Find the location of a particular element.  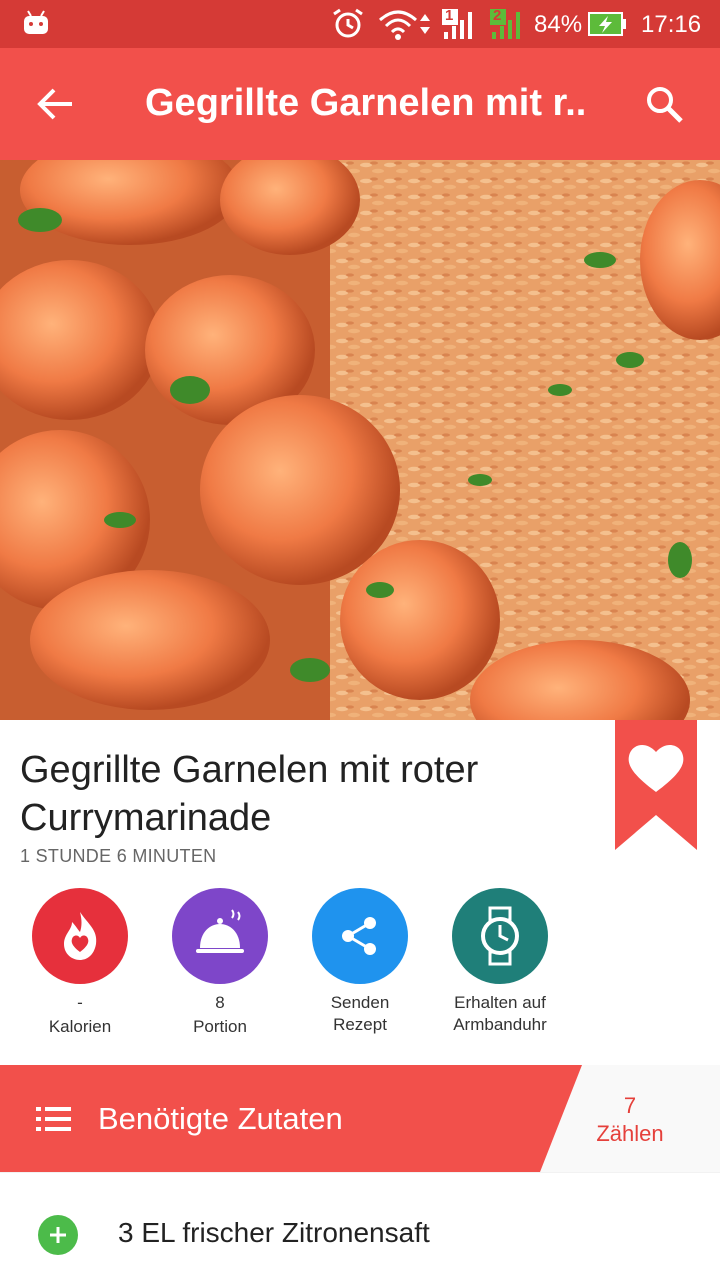

flame-heart-icon is located at coordinates (80, 936).